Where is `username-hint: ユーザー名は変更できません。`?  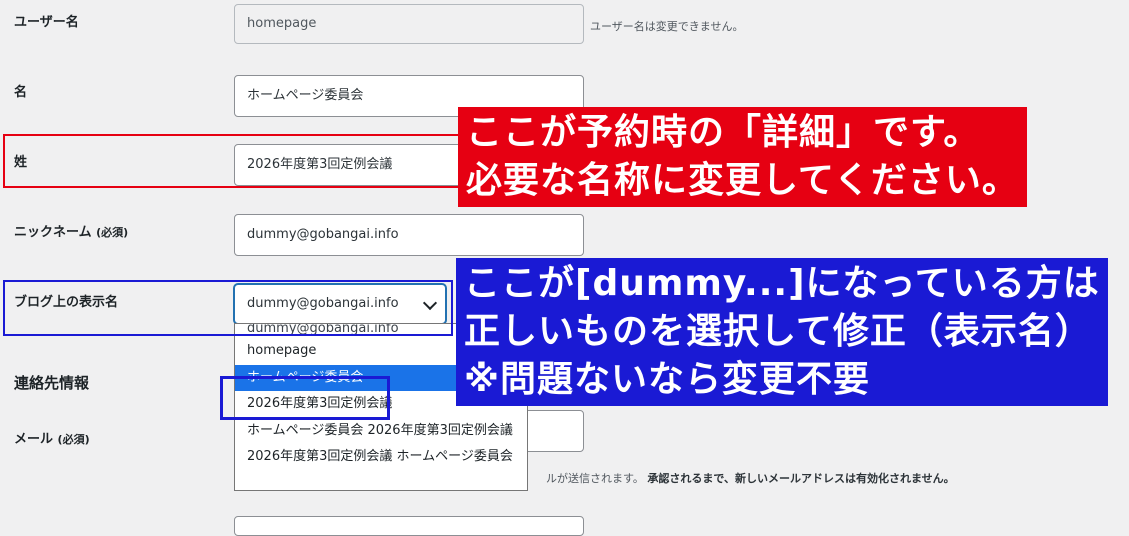 username-hint: ユーザー名は変更できません。 is located at coordinates (667, 26).